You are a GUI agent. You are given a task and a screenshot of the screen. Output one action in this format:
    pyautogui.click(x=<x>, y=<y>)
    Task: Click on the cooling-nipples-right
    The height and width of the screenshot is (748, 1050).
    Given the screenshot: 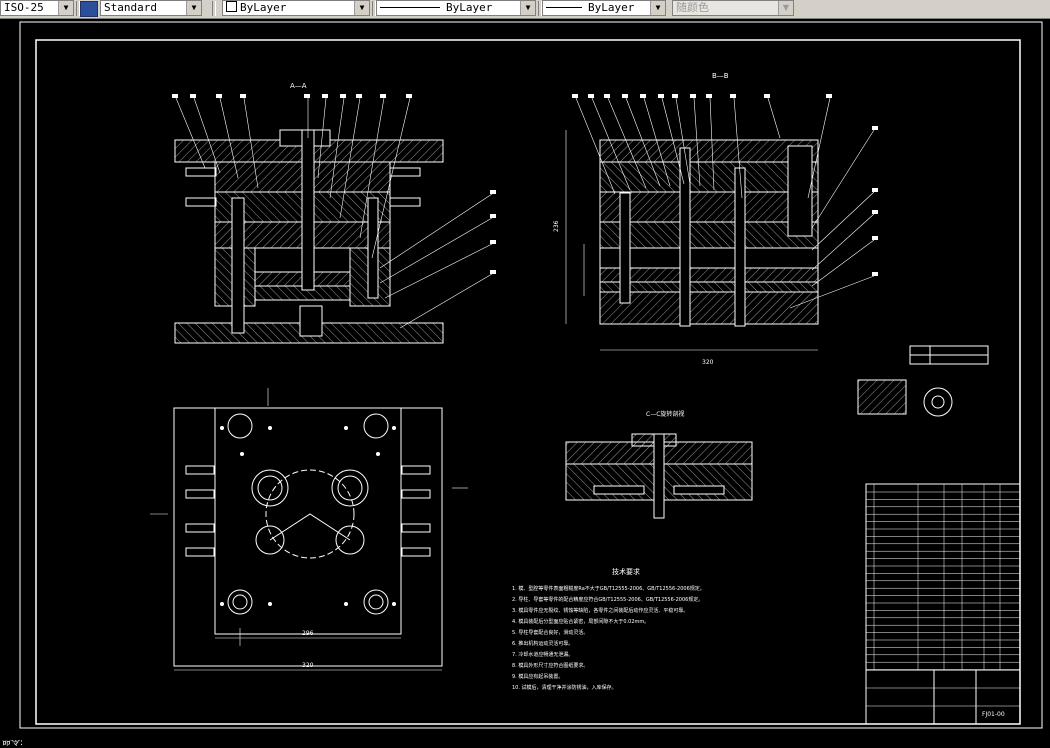 What is the action you would take?
    pyautogui.click(x=405, y=187)
    